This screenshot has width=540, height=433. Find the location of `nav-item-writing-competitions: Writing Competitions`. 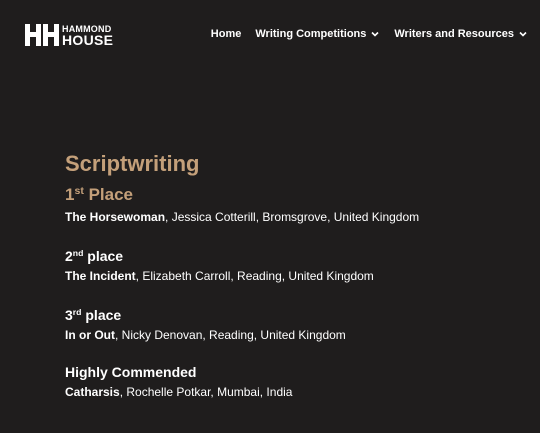

nav-item-writing-competitions: Writing Competitions is located at coordinates (317, 34).